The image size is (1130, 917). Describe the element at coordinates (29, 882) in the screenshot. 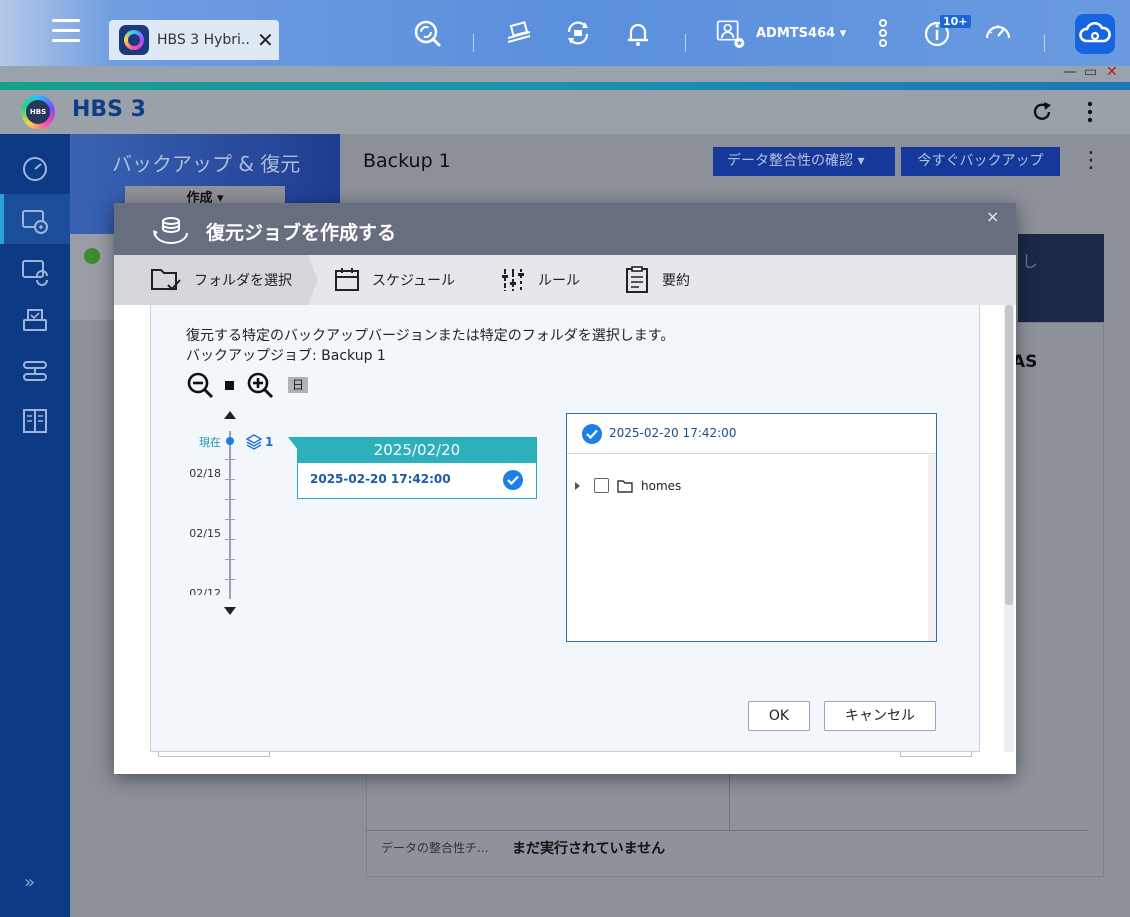

I see `sidebar-expand-icon: »` at that location.